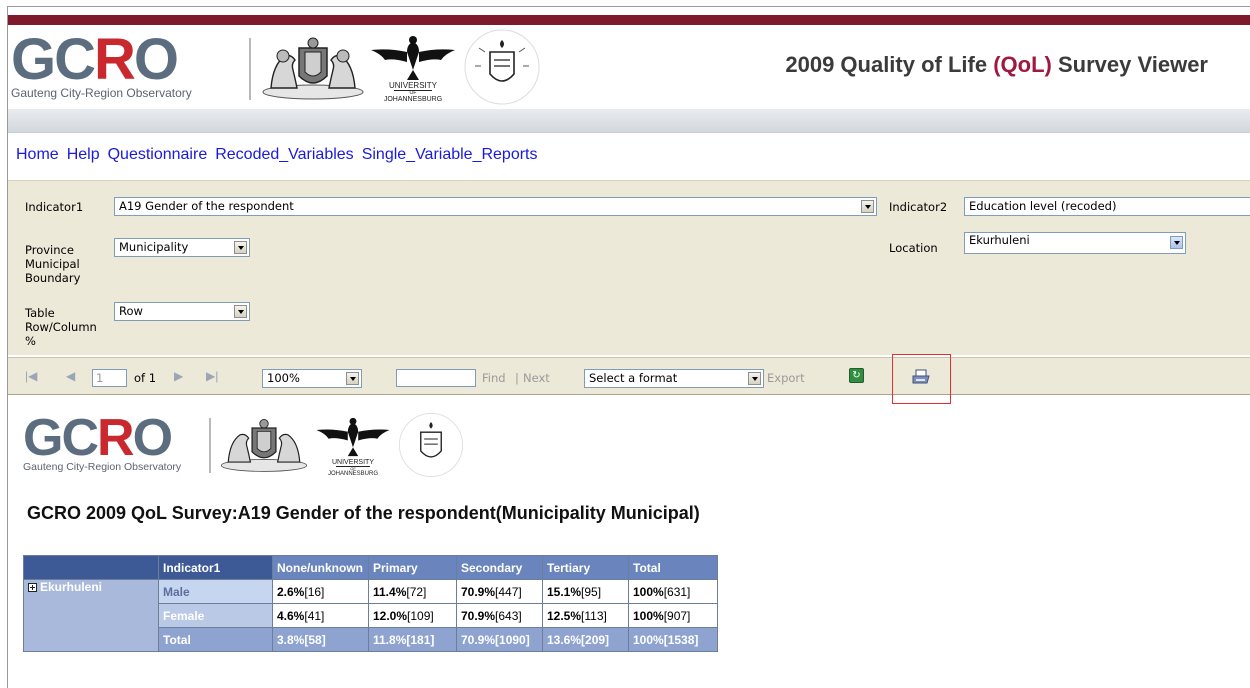 This screenshot has height=688, width=1250. What do you see at coordinates (754, 378) in the screenshot?
I see `export-format-dropdown-arrow-icon` at bounding box center [754, 378].